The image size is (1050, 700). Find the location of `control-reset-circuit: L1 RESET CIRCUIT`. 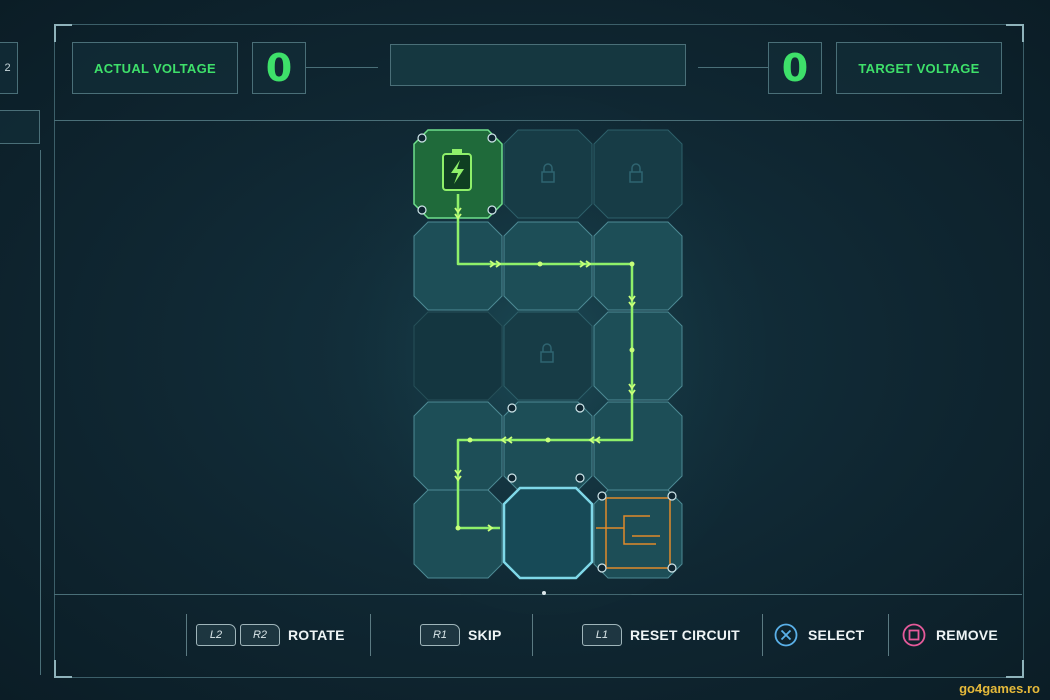

control-reset-circuit: L1 RESET CIRCUIT is located at coordinates (661, 635).